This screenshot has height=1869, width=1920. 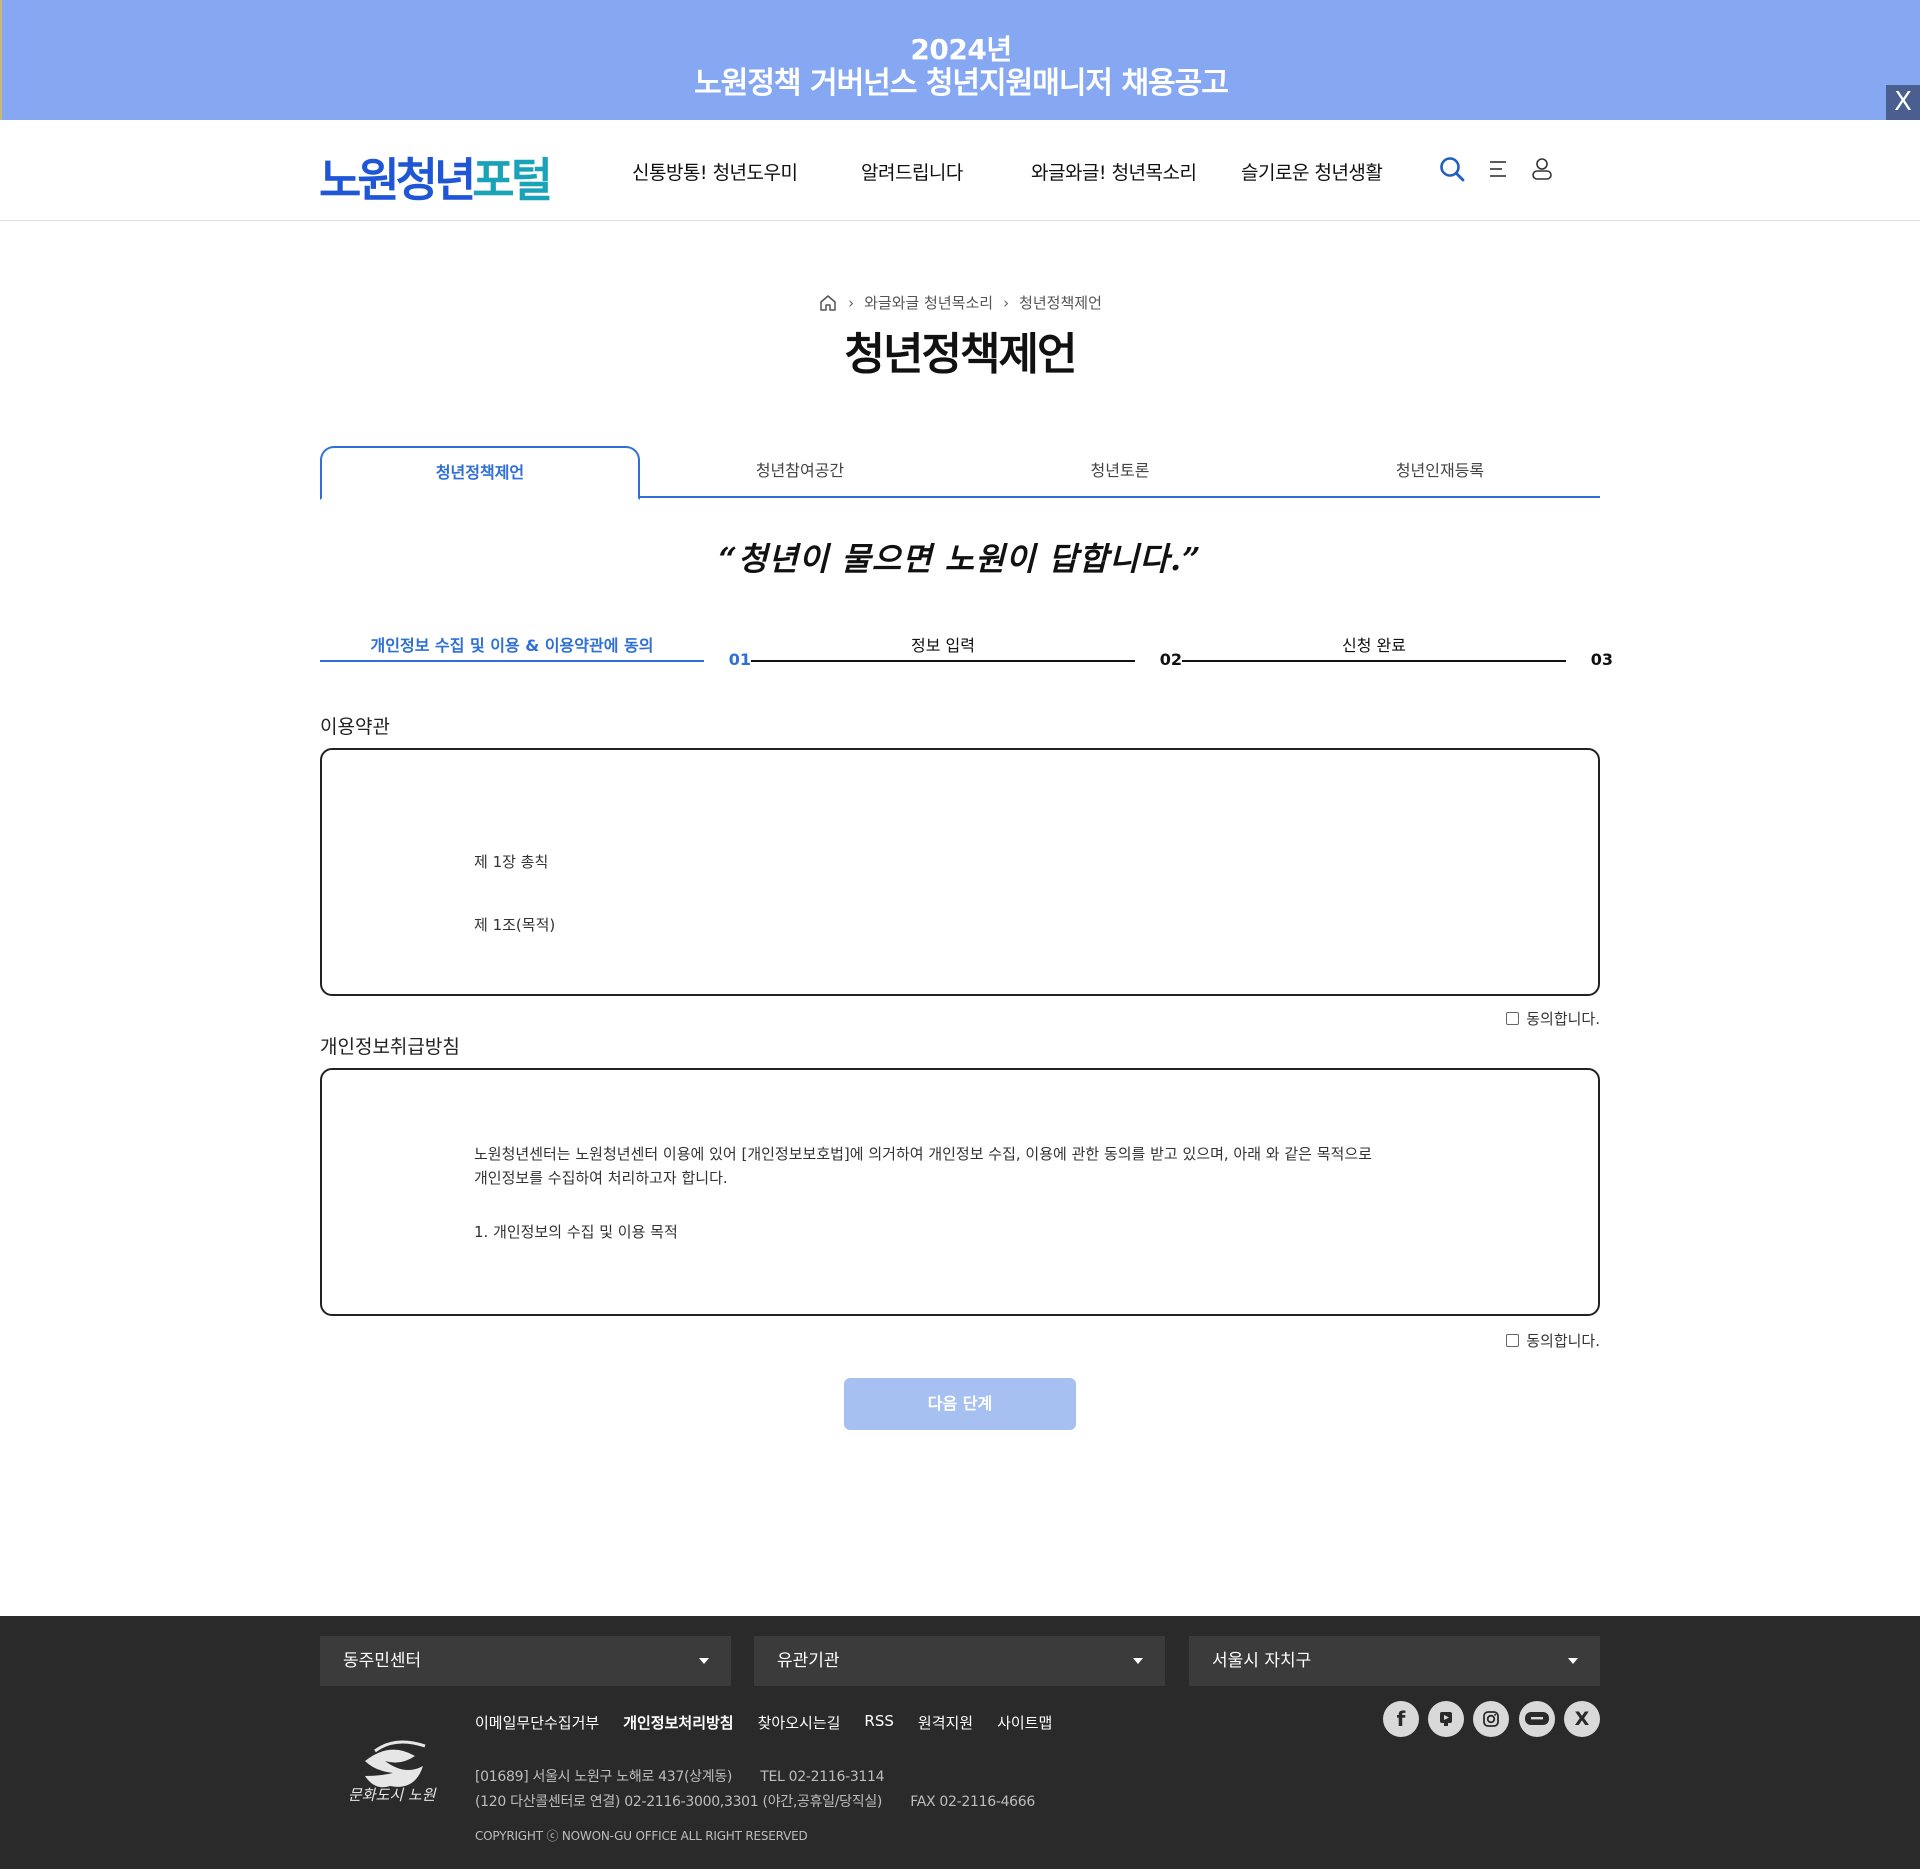 I want to click on user-icon, so click(x=1542, y=169).